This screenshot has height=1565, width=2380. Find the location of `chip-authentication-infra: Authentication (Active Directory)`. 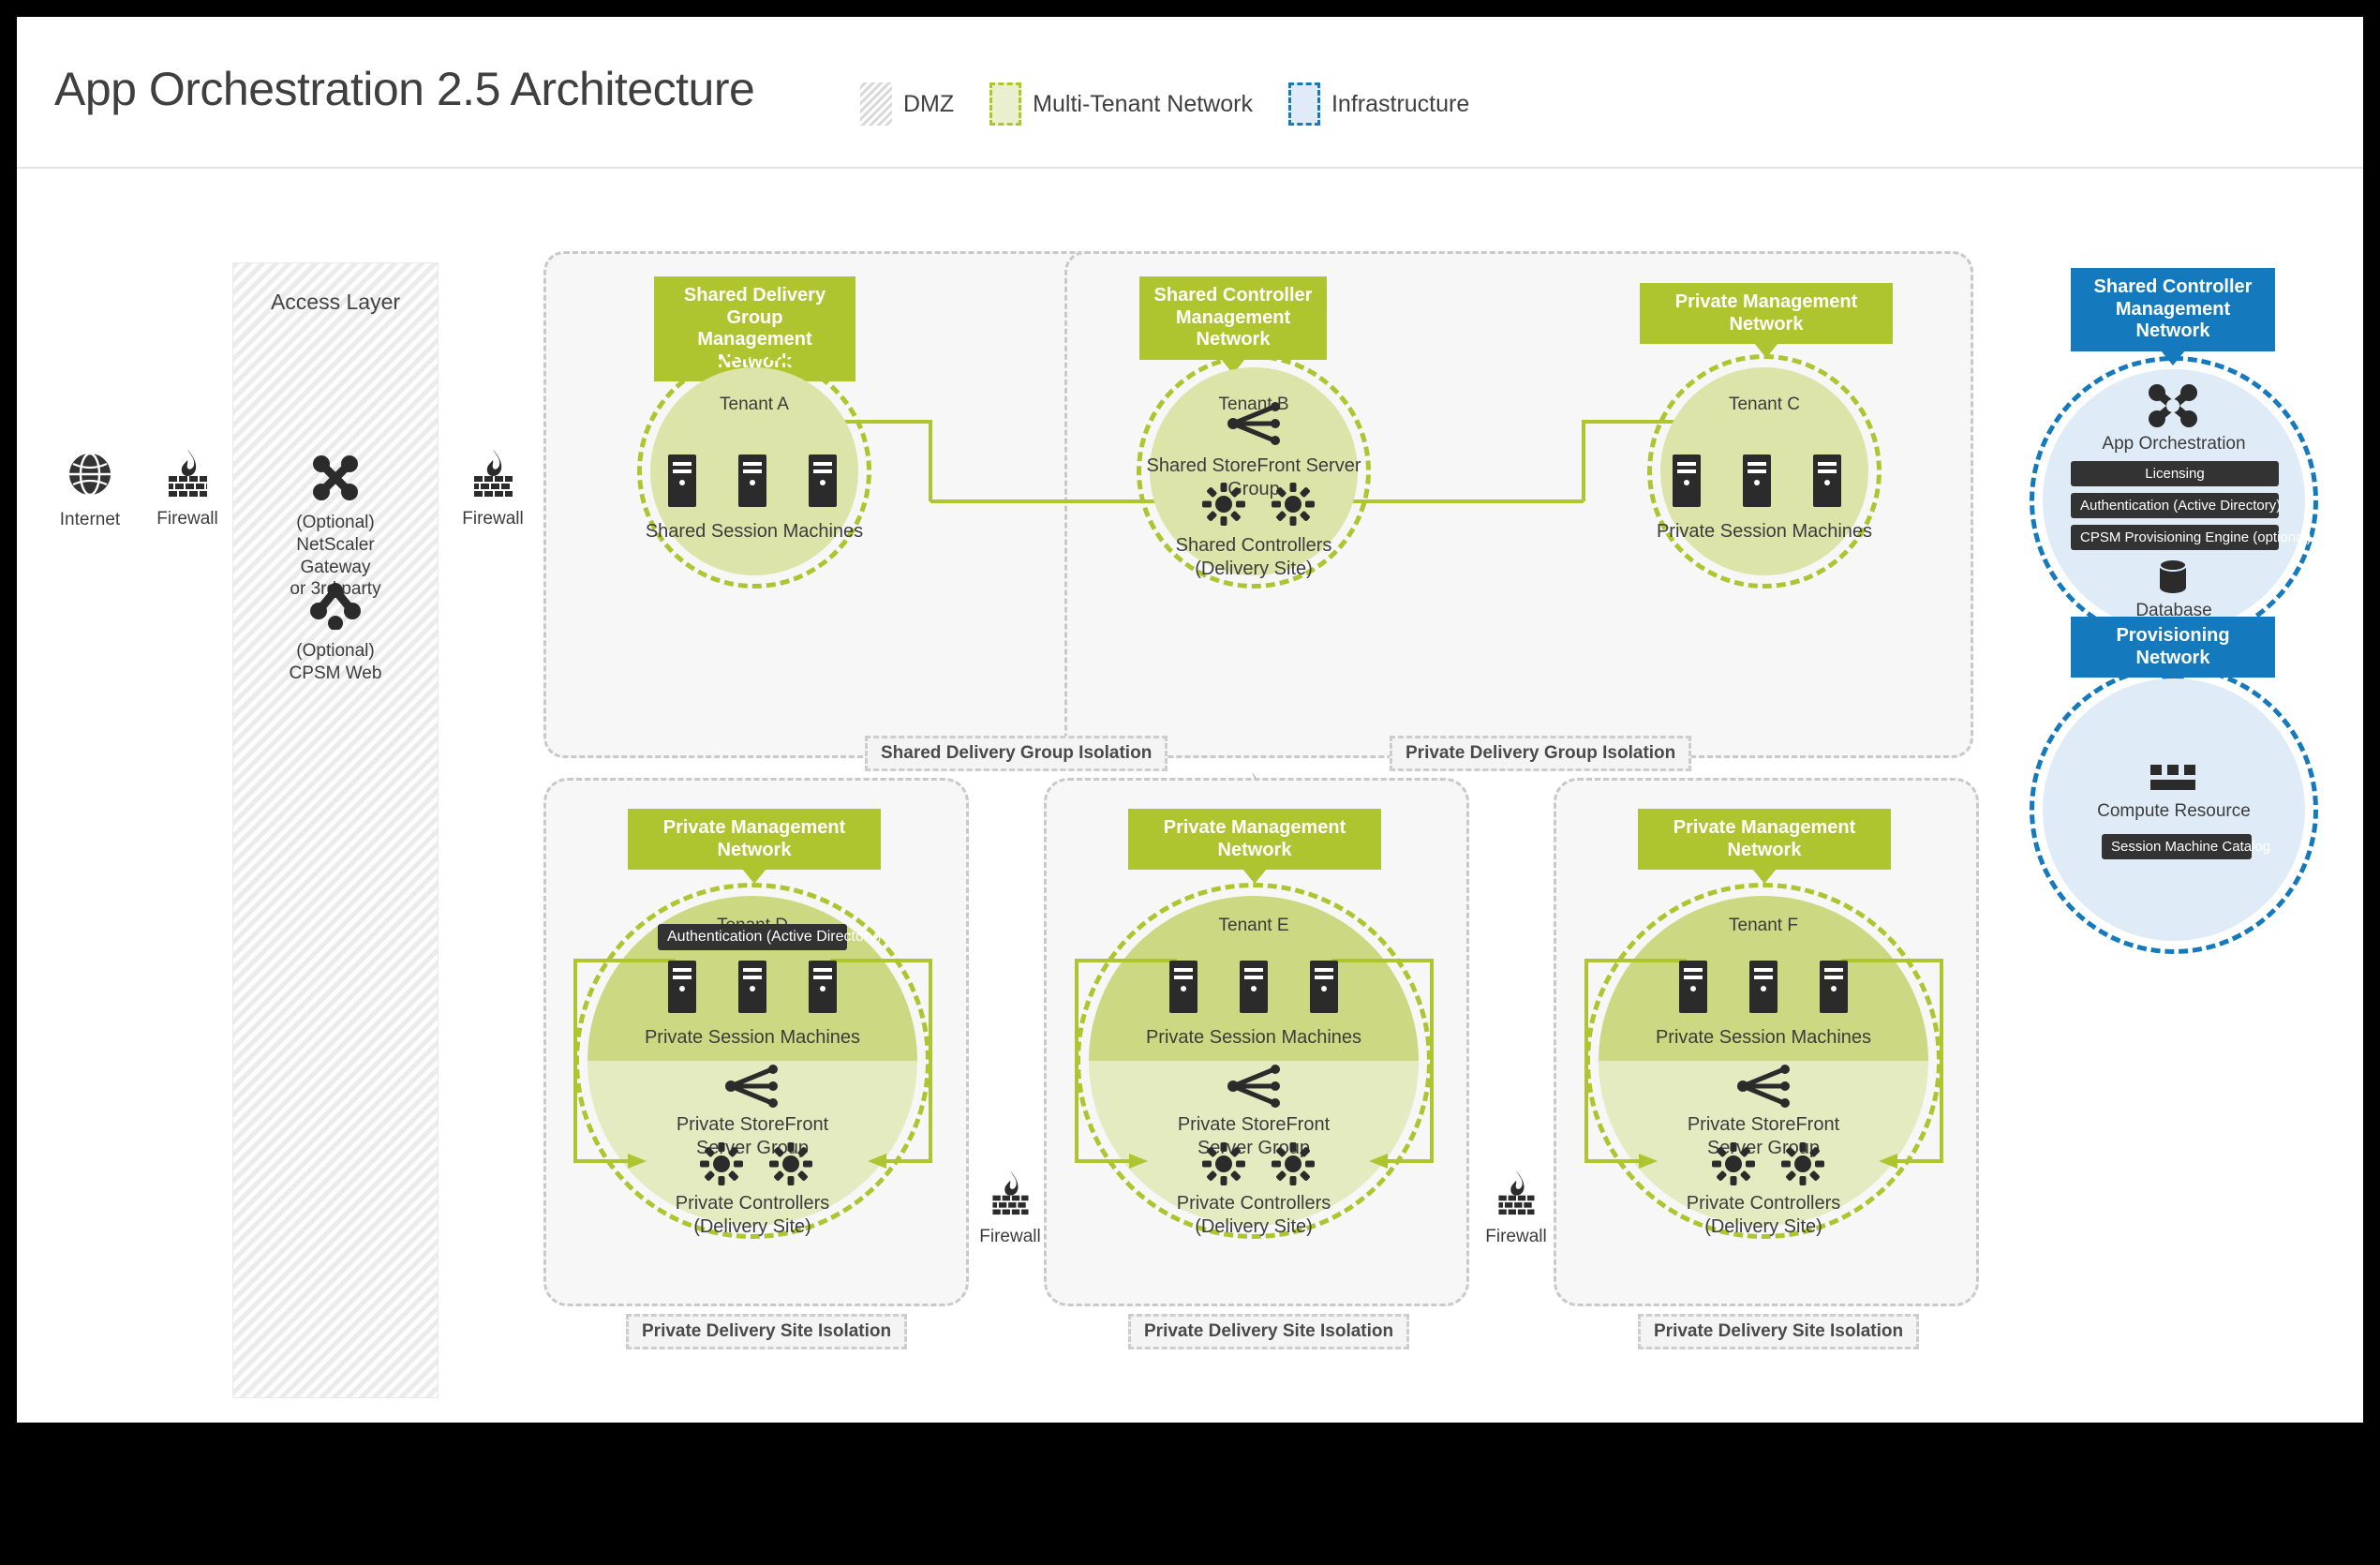

chip-authentication-infra: Authentication (Active Directory) is located at coordinates (2176, 506).